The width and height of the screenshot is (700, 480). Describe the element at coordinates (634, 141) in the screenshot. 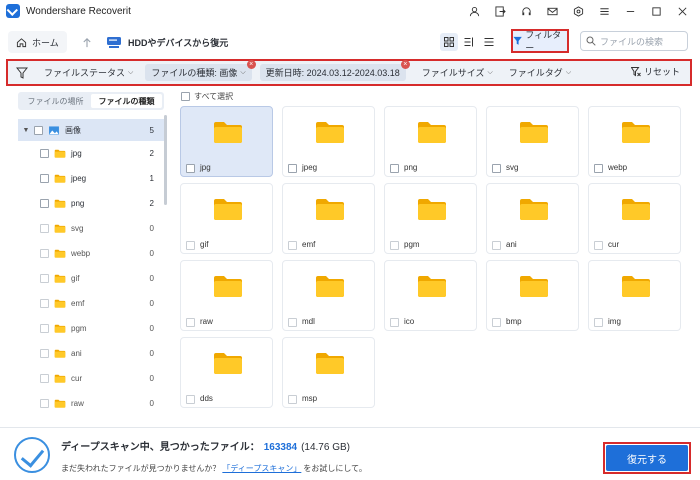

I see `folder-card: webp` at that location.